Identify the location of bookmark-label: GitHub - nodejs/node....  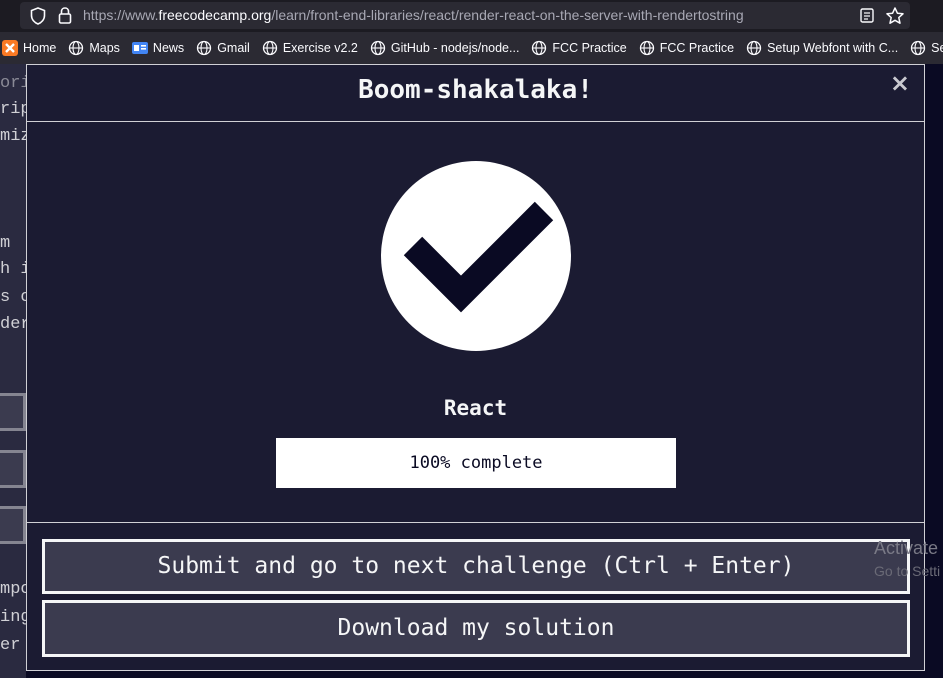
(455, 48).